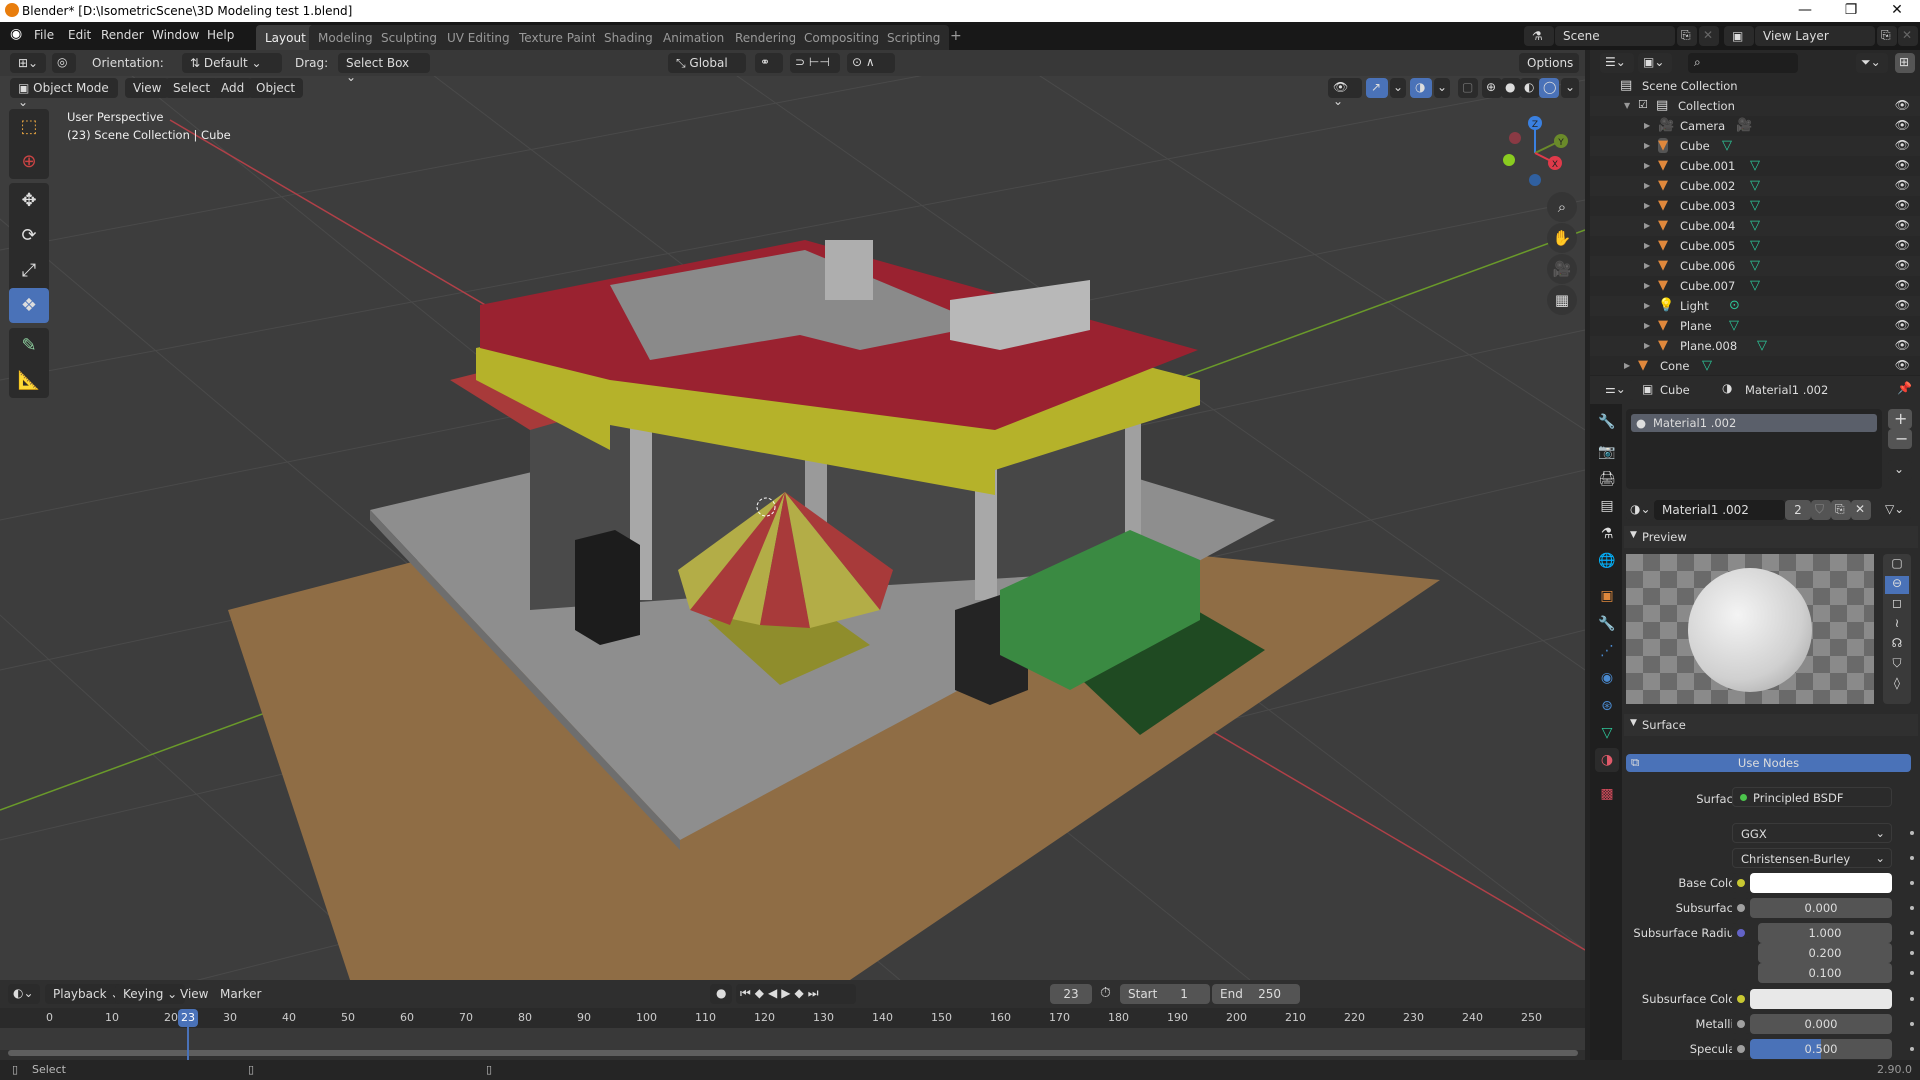 The height and width of the screenshot is (1080, 1920). Describe the element at coordinates (29, 235) in the screenshot. I see `rotate-tool-icon: ⟳` at that location.